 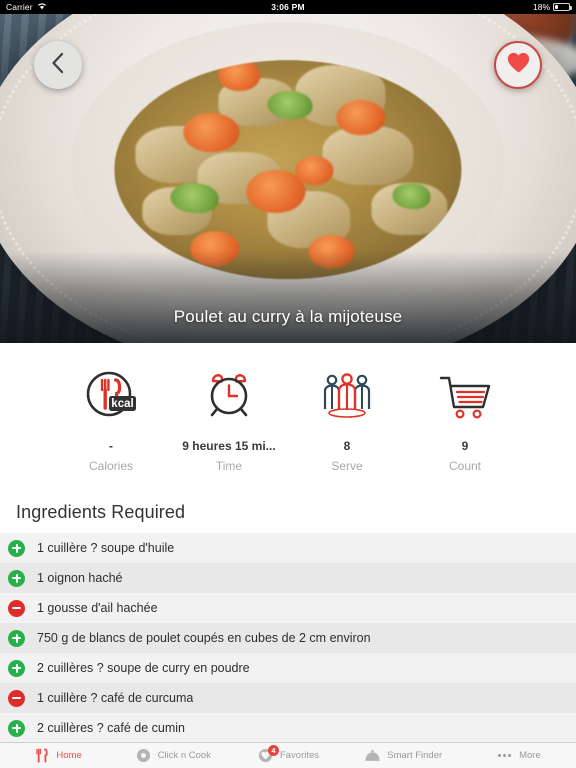 I want to click on tab-label: Click n Cook, so click(x=184, y=755).